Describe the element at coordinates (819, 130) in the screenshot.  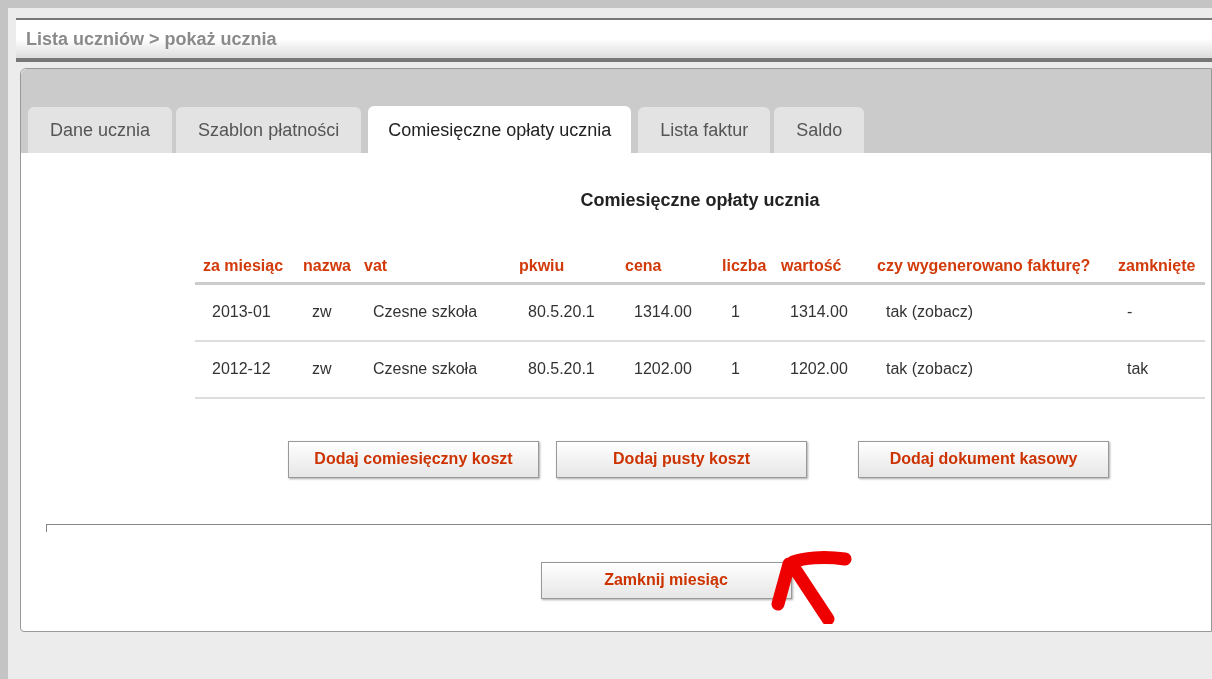
I see `tab: Saldo` at that location.